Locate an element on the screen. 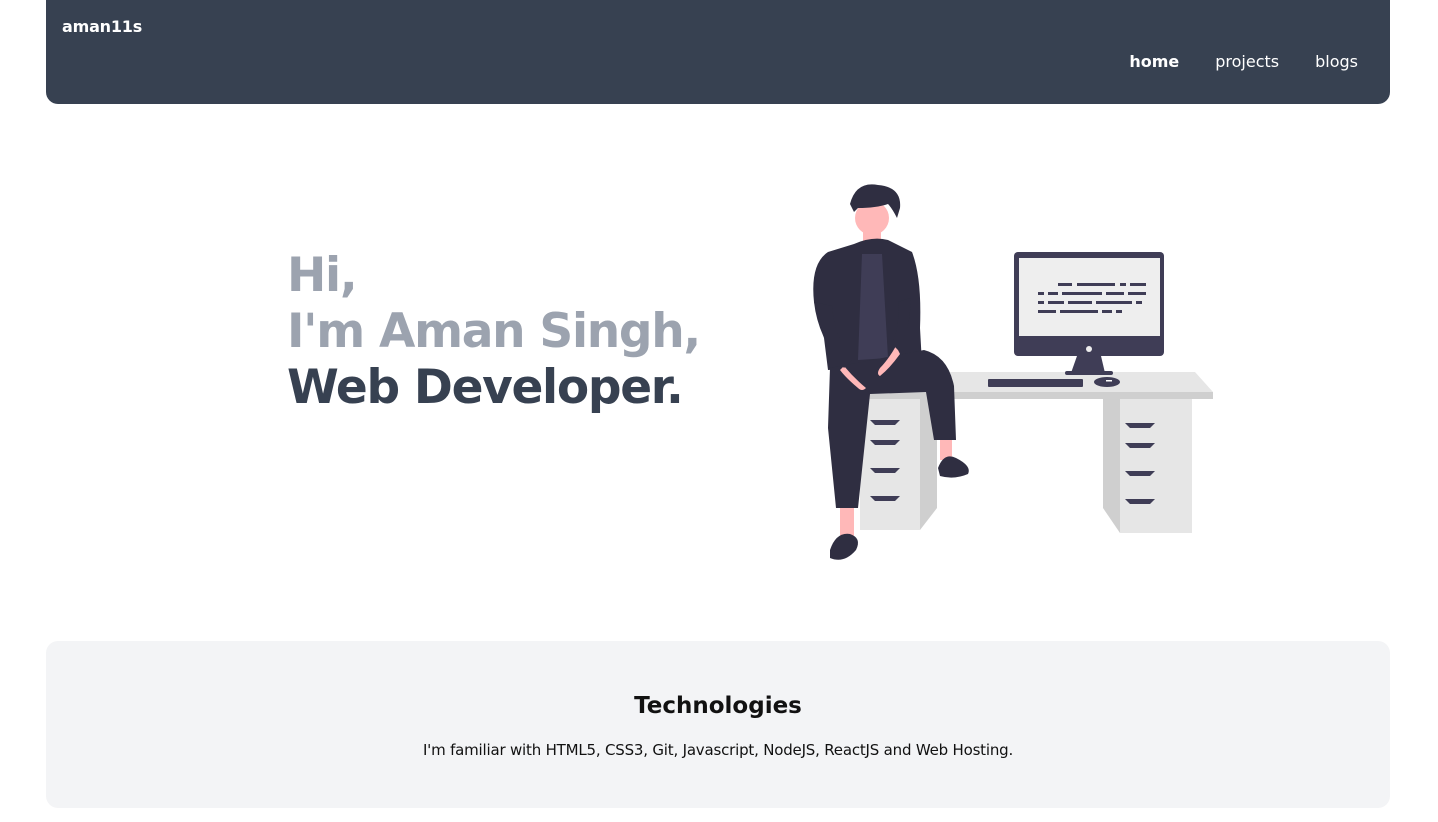  nav-link-blogs: blogs is located at coordinates (1336, 61).